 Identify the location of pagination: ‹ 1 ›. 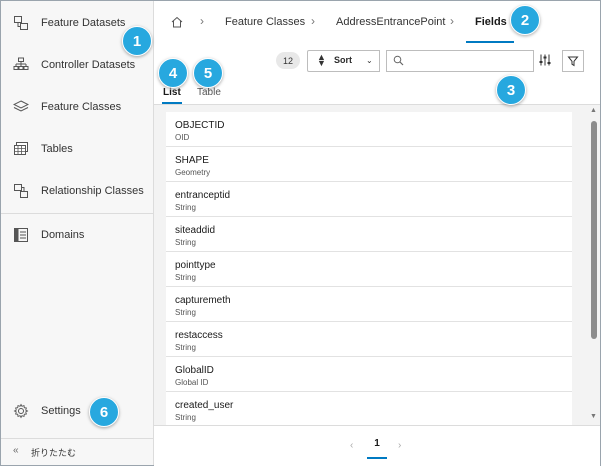
(377, 445).